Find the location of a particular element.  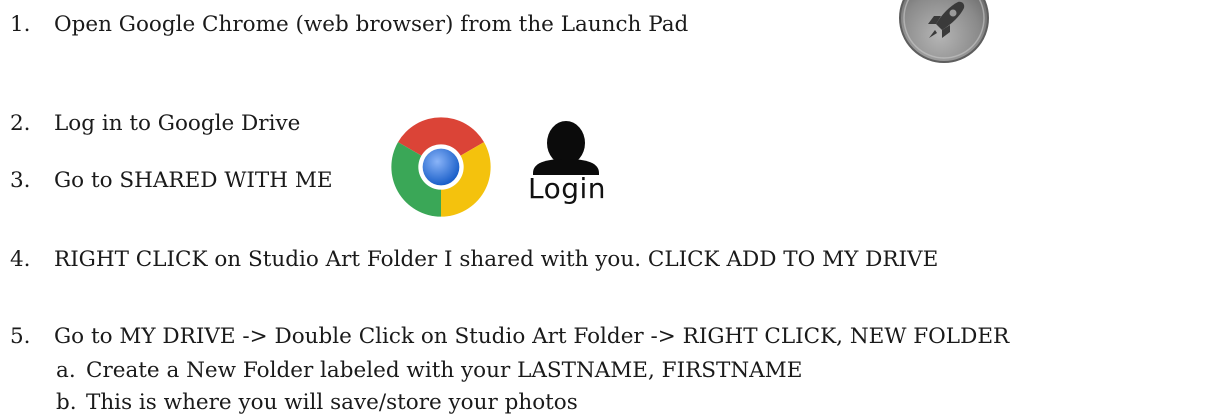

launchpad-icon is located at coordinates (944, 31).